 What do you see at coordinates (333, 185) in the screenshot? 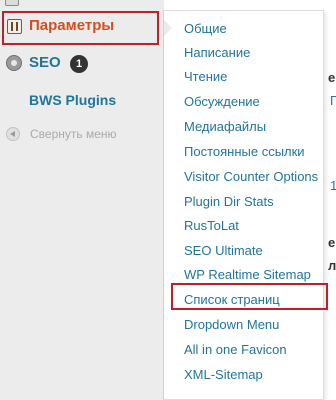
I see `background-link-fragment: 1` at bounding box center [333, 185].